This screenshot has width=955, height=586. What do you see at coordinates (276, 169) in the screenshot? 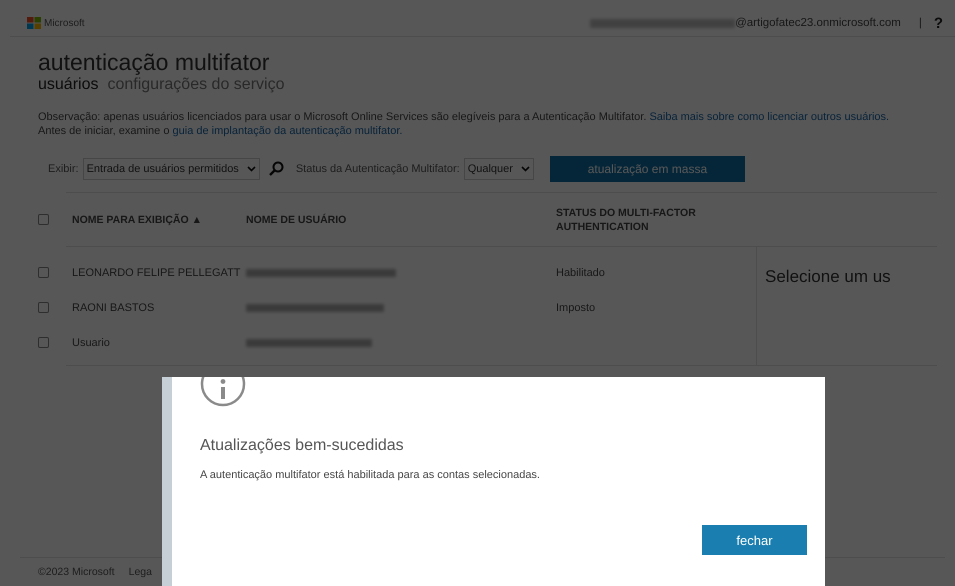
I see `search-icon` at bounding box center [276, 169].